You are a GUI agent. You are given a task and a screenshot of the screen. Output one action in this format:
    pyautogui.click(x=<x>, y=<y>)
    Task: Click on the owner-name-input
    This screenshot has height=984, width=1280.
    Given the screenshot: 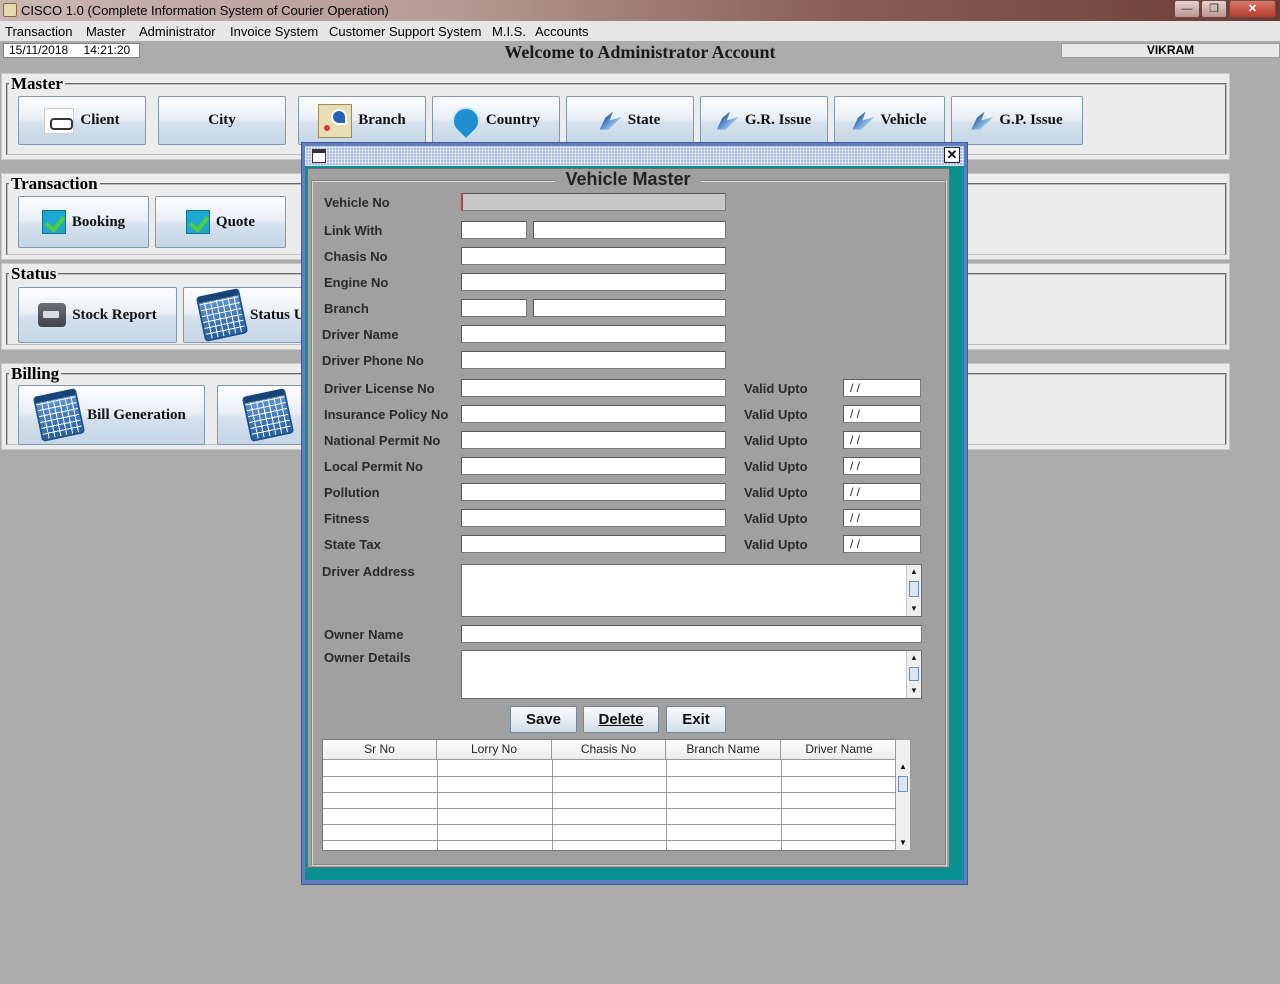 What is the action you would take?
    pyautogui.click(x=691, y=634)
    